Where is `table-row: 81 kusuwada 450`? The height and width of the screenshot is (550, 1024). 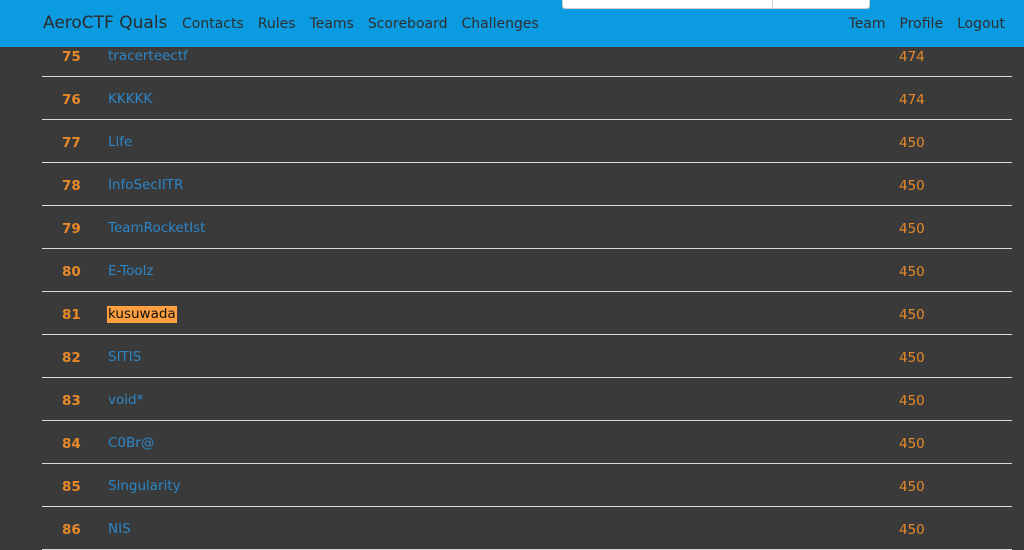 table-row: 81 kusuwada 450 is located at coordinates (527, 313).